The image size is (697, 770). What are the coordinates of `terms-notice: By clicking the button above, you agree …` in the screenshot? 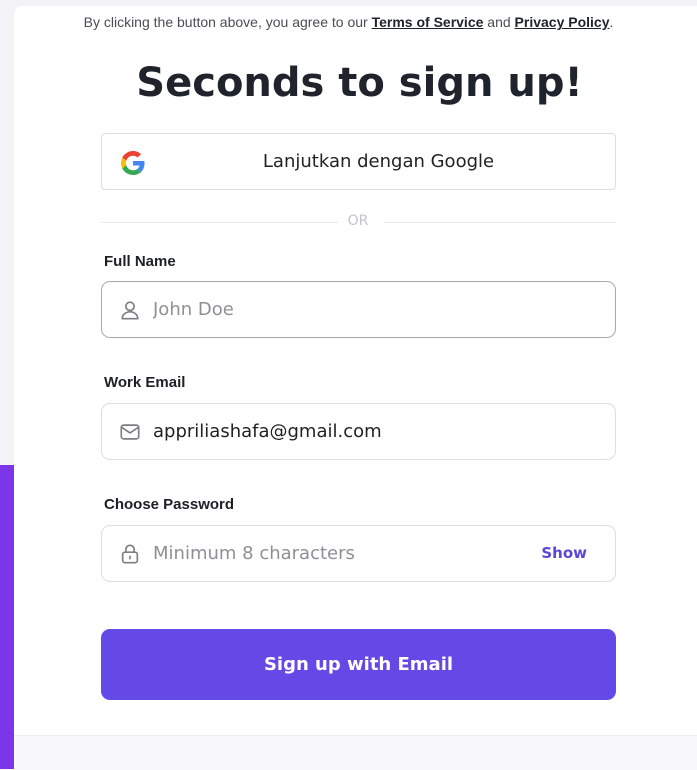 It's located at (348, 22).